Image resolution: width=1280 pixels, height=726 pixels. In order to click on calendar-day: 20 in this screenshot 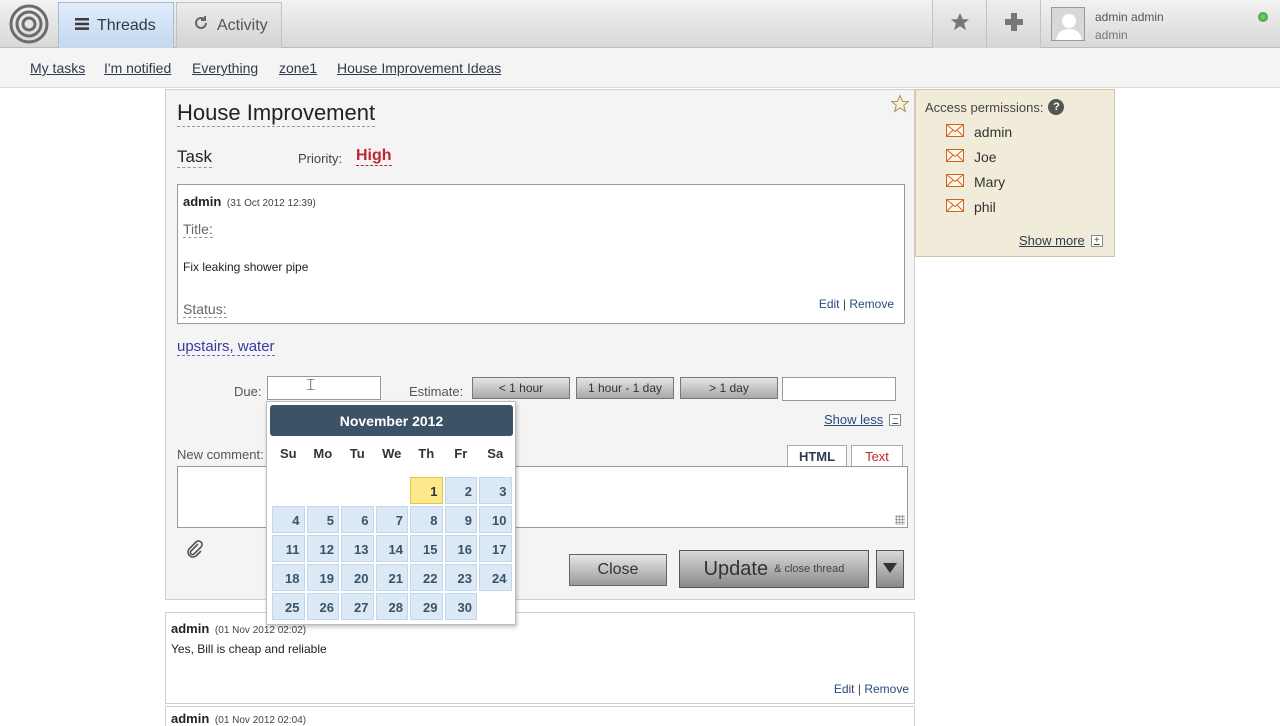, I will do `click(357, 577)`.